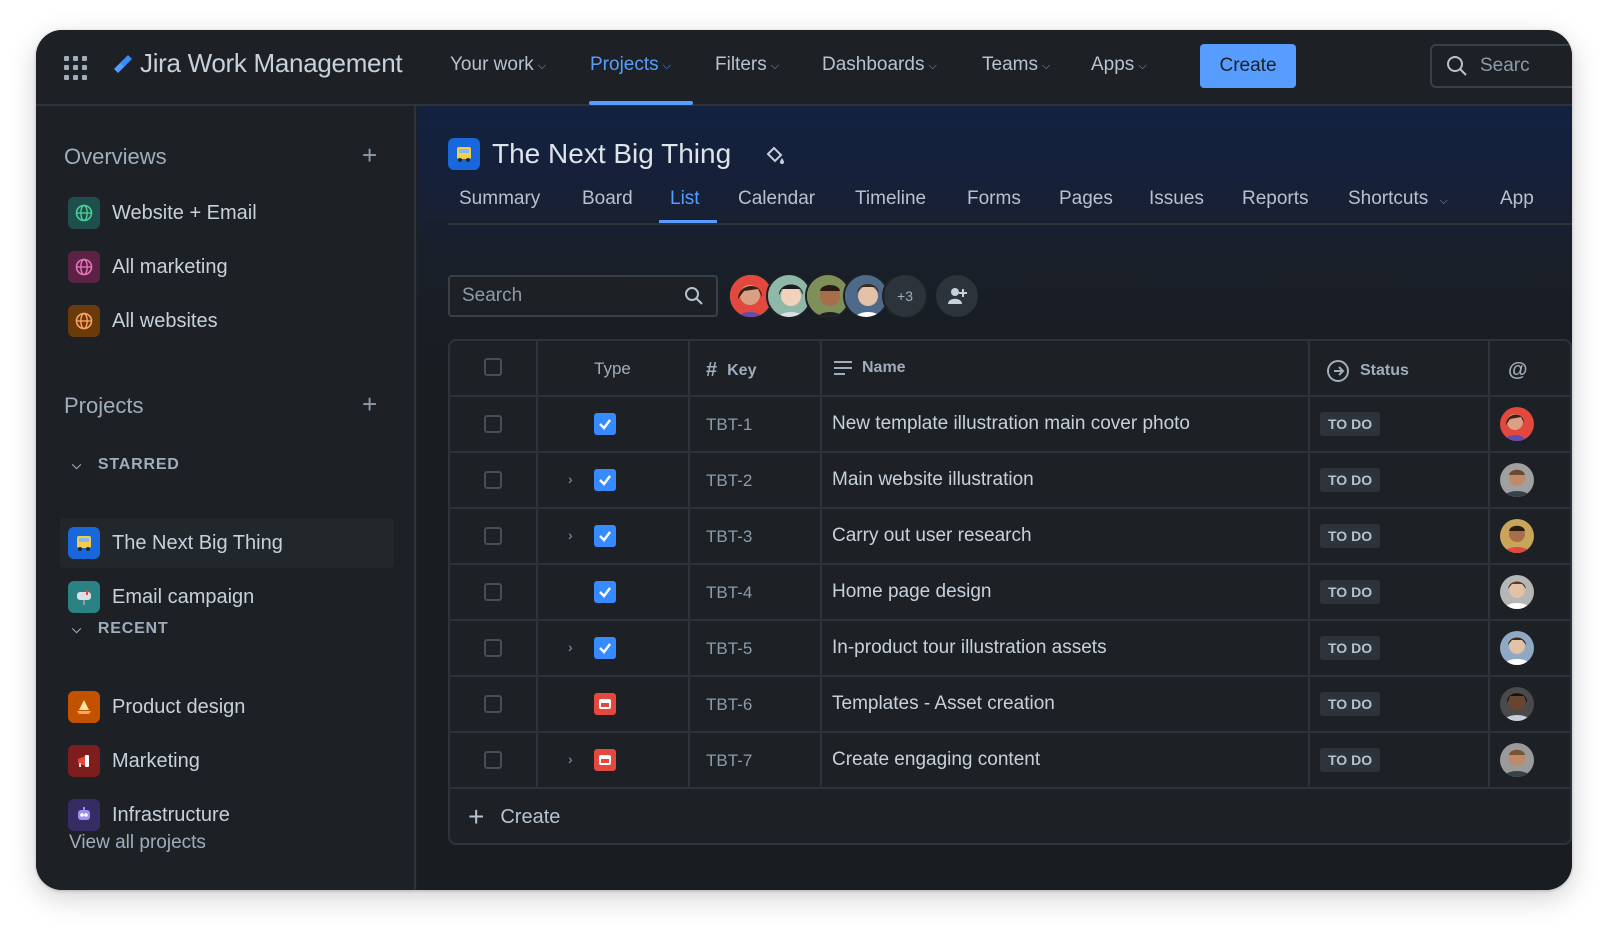 The width and height of the screenshot is (1608, 932). I want to click on sidebar-item-all-marketing: All marketing, so click(227, 267).